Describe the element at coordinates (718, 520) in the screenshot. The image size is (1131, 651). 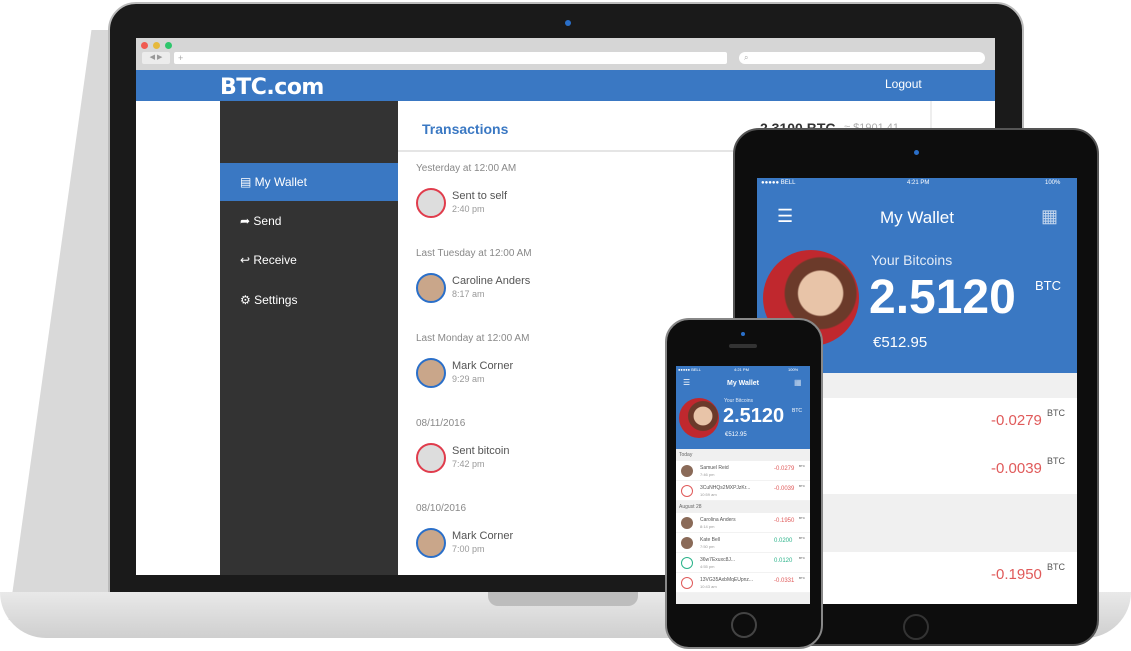
I see `transaction-name: Carolina Anders` at that location.